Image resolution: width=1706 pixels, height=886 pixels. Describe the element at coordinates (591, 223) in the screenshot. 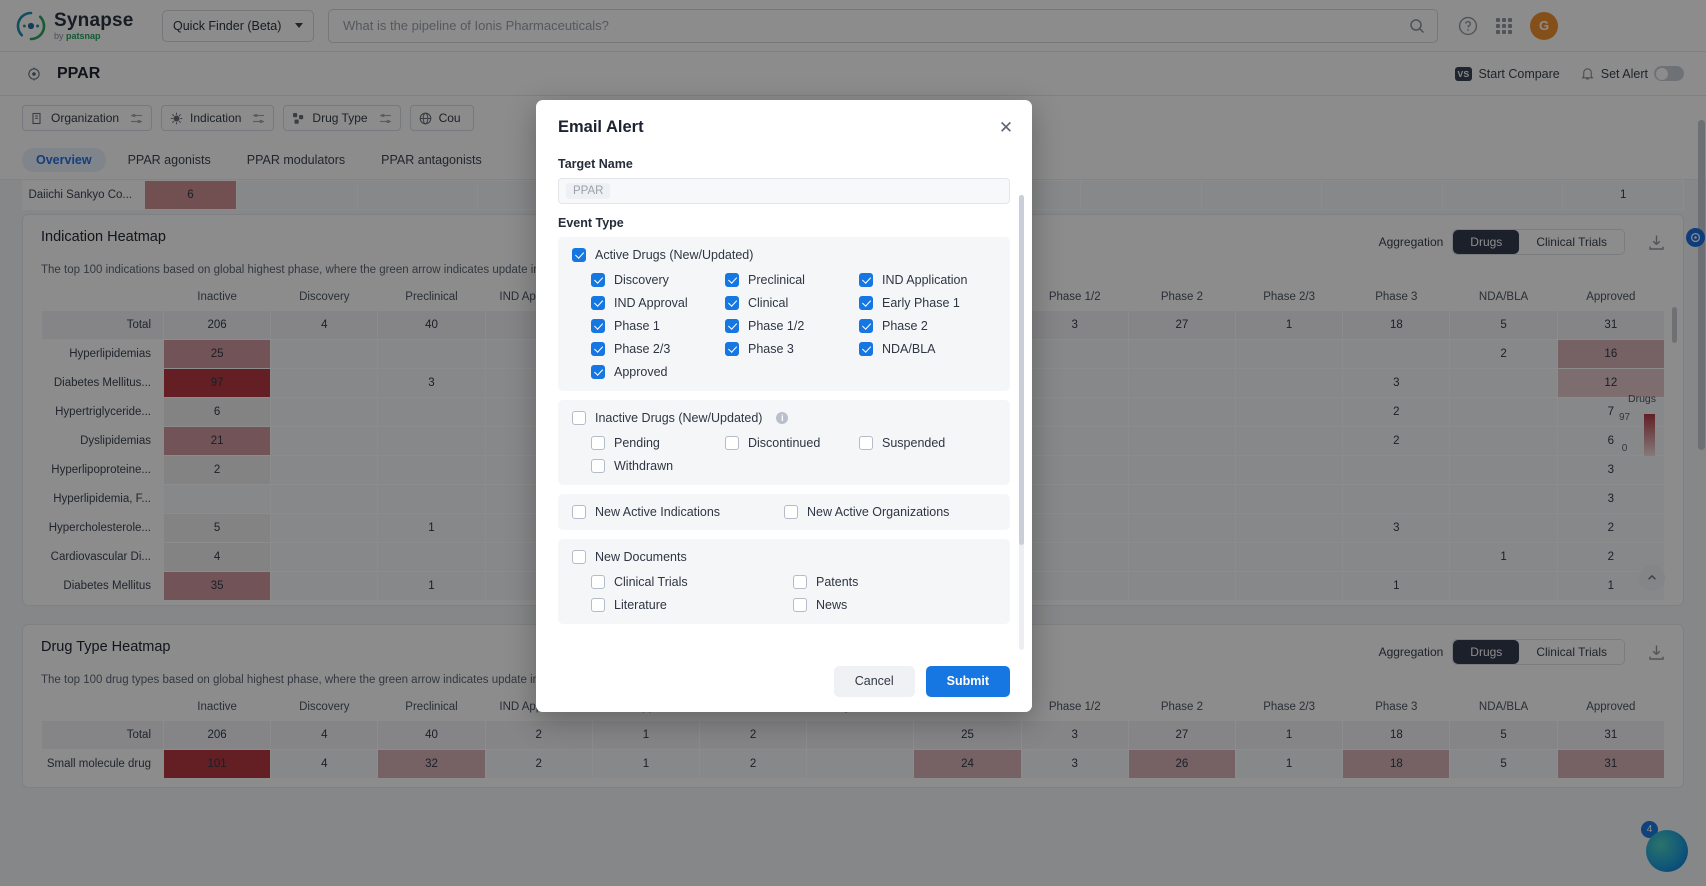

I see `event-type-label: Event Type` at that location.